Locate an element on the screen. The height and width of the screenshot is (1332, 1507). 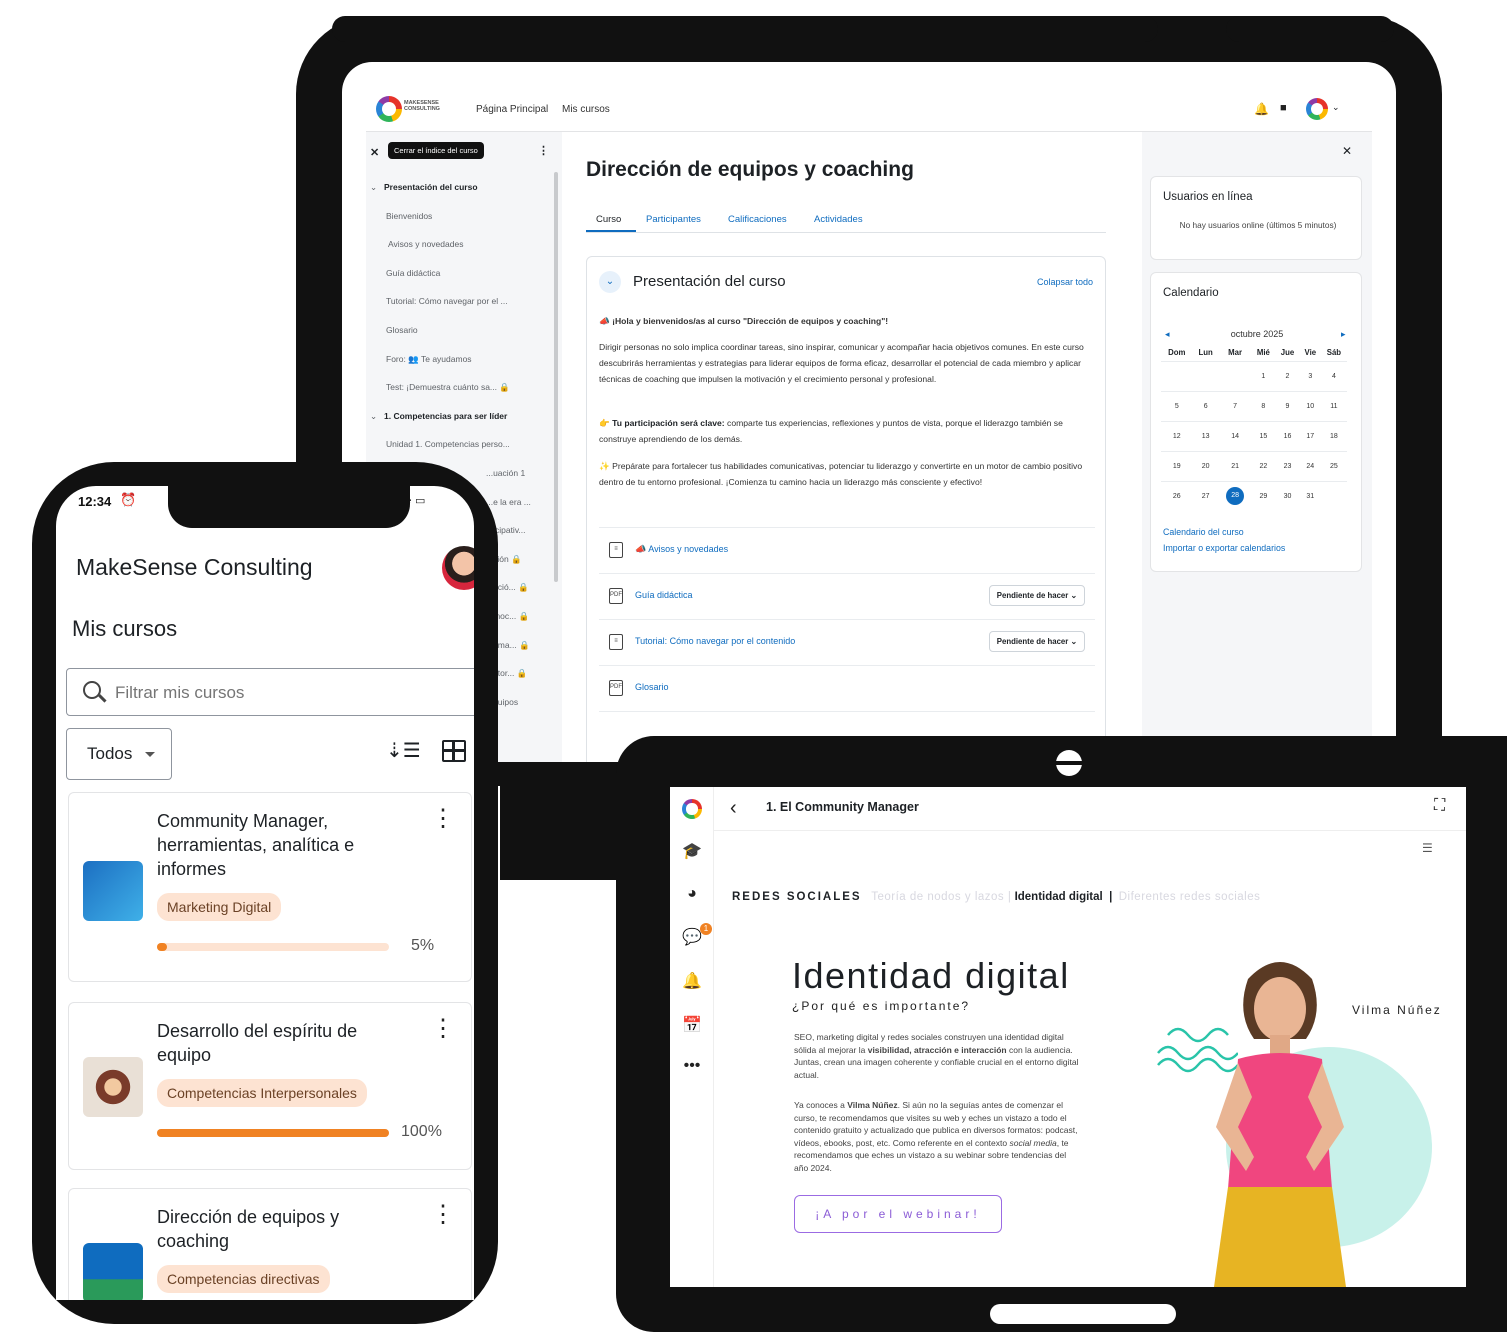
close-drawer-icon: ✕ is located at coordinates (1347, 151).